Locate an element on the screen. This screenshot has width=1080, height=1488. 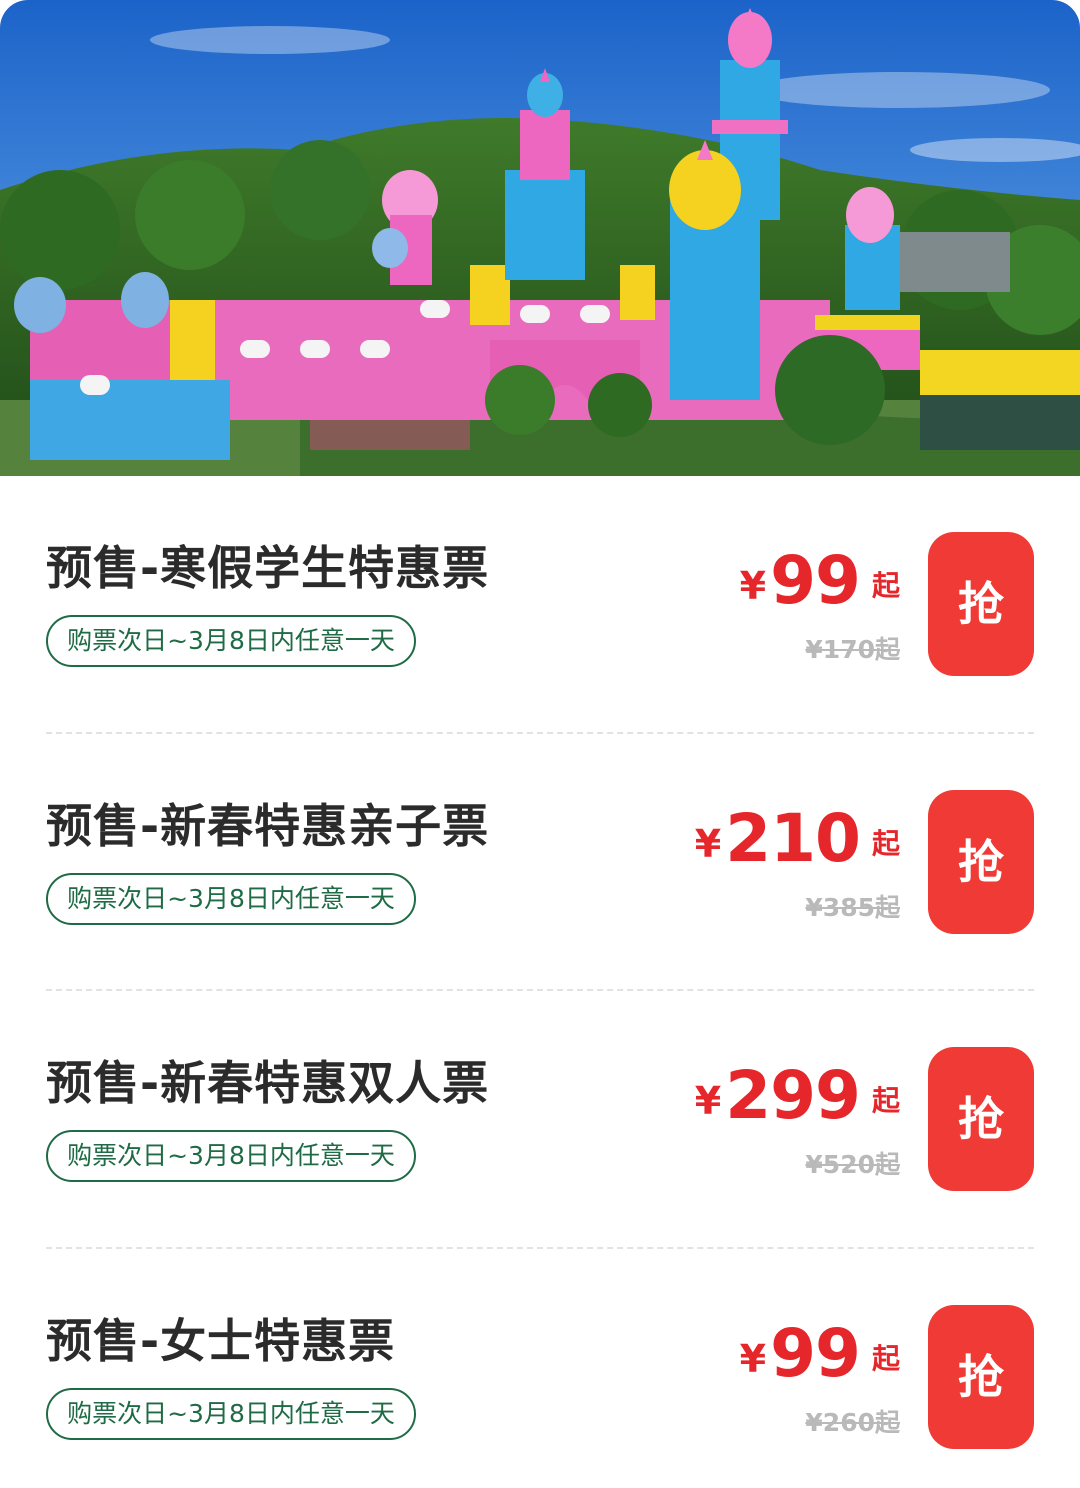
price-block: ¥99 起 ¥170起 is located at coordinates (770, 603).